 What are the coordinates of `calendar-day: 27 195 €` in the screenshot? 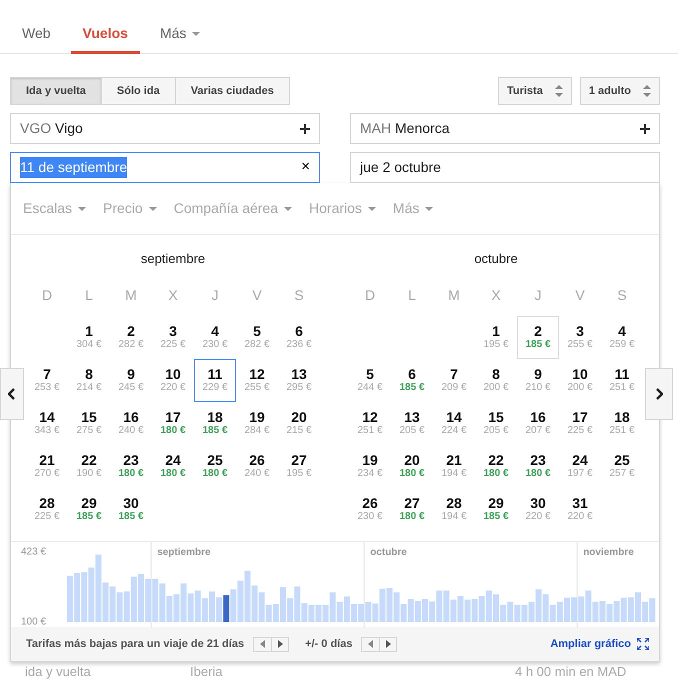 It's located at (299, 466).